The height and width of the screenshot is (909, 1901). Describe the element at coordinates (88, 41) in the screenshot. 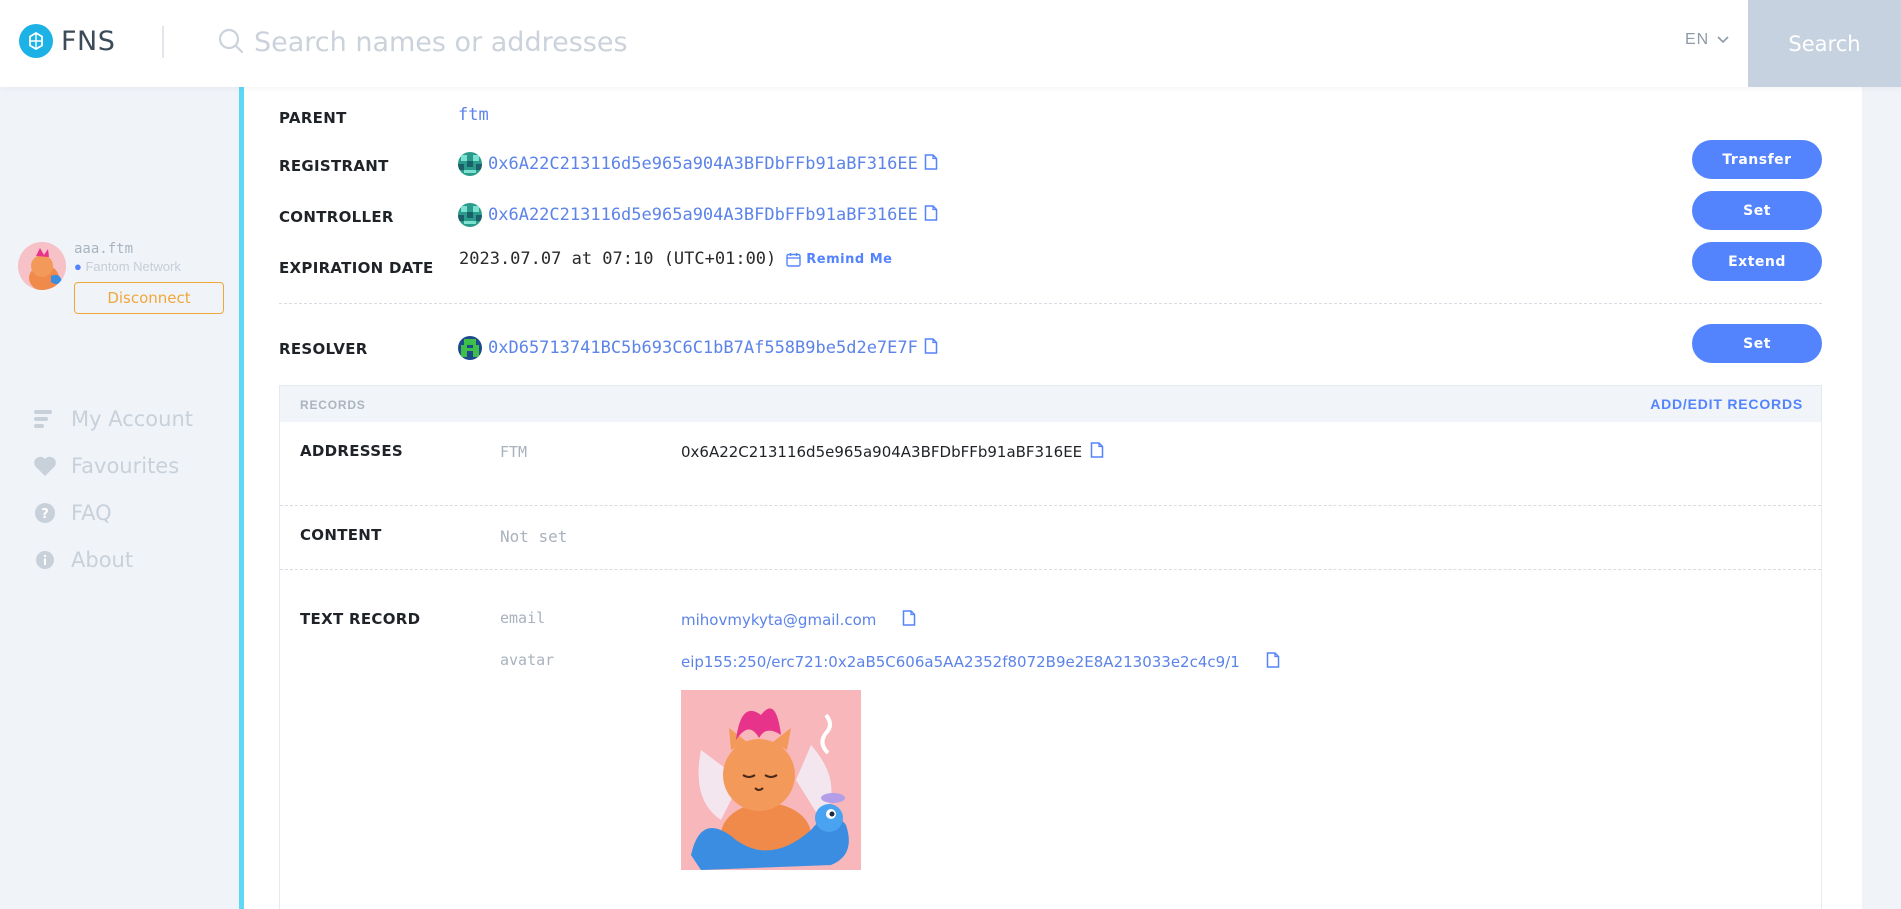

I see `logo-text: FNS` at that location.